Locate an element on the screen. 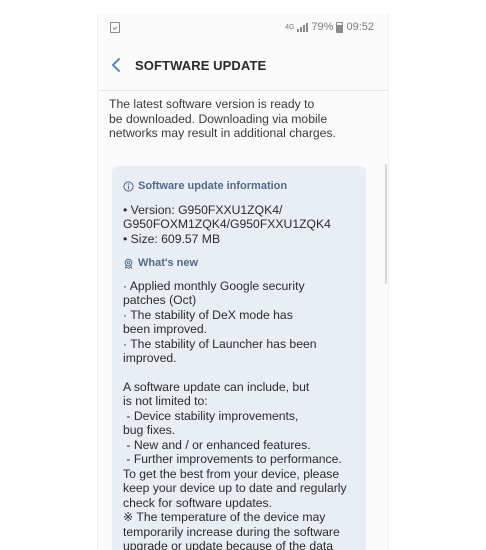 The image size is (486, 550). download-notification-icon is located at coordinates (115, 27).